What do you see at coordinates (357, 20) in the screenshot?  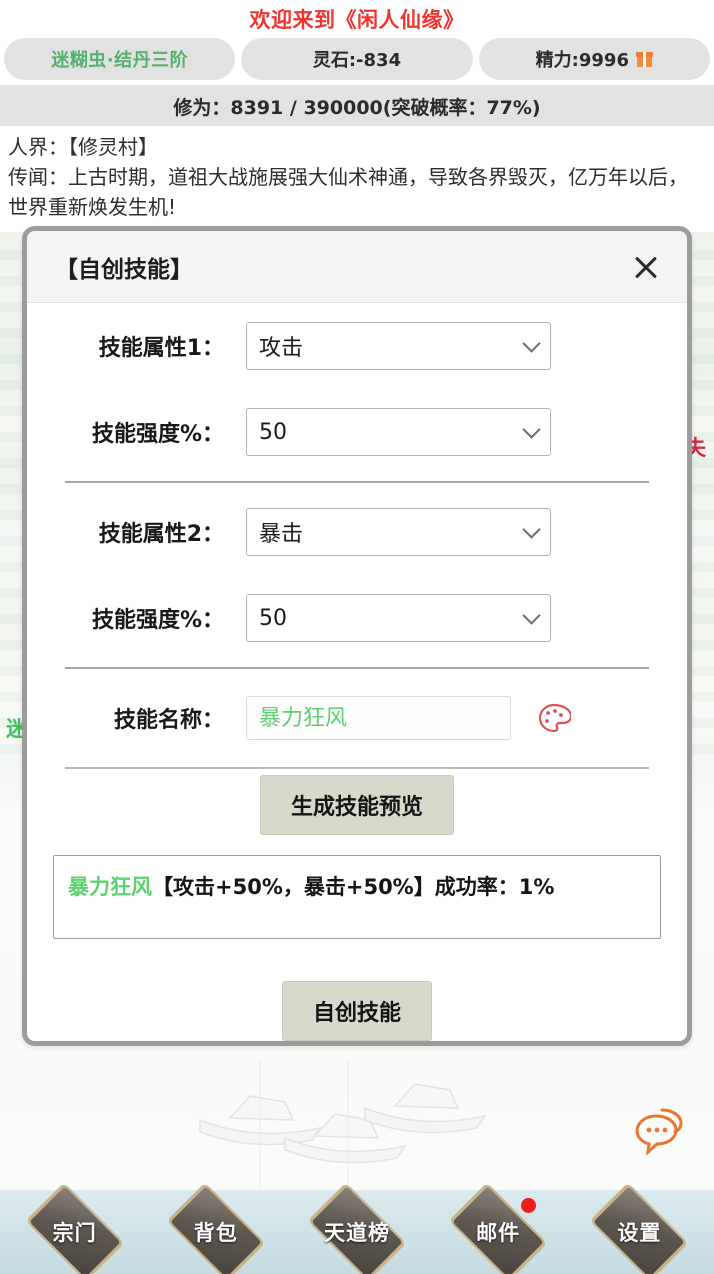 I see `welcome-title: 欢迎来到《闲人仙缘》` at bounding box center [357, 20].